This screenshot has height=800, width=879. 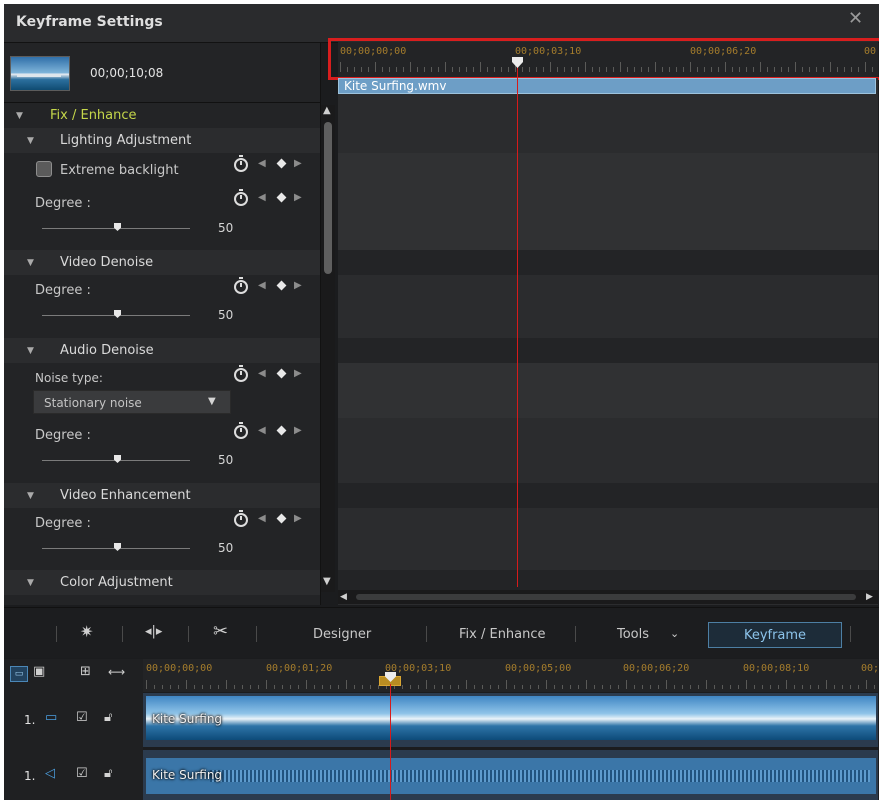 What do you see at coordinates (855, 18) in the screenshot?
I see `close-icon: ✕` at bounding box center [855, 18].